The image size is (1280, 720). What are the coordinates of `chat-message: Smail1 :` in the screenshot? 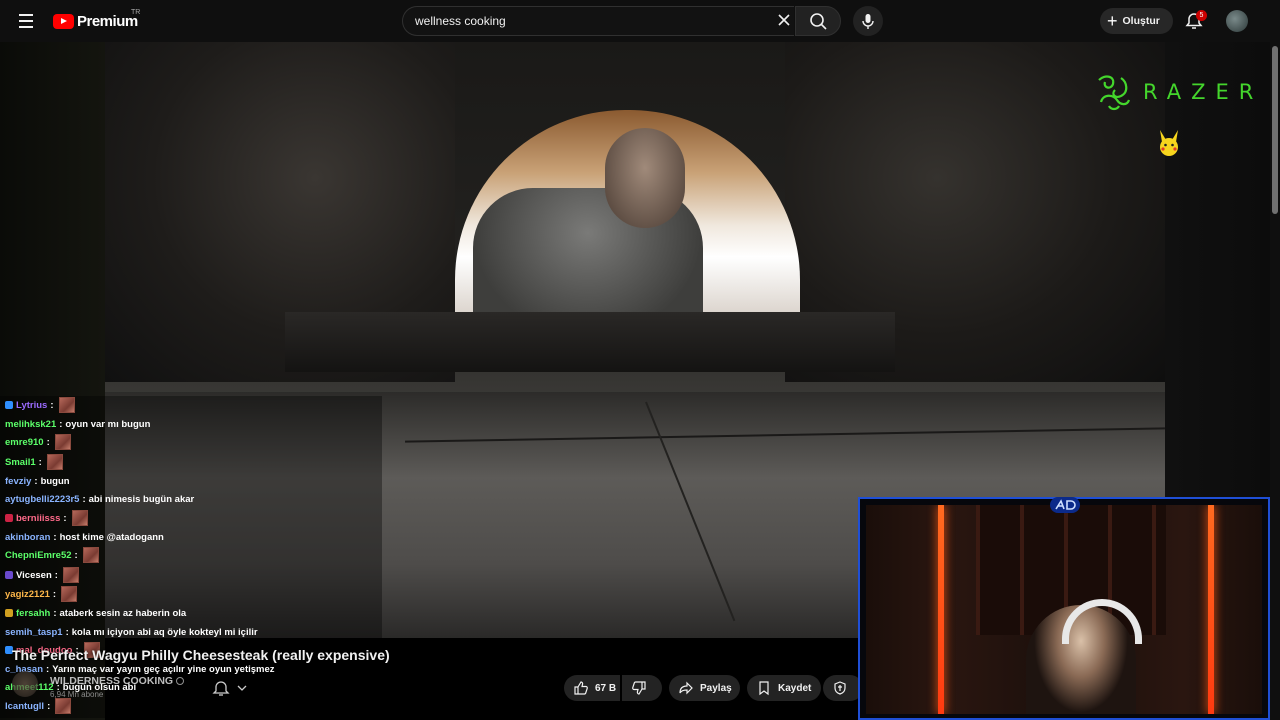 It's located at (34, 462).